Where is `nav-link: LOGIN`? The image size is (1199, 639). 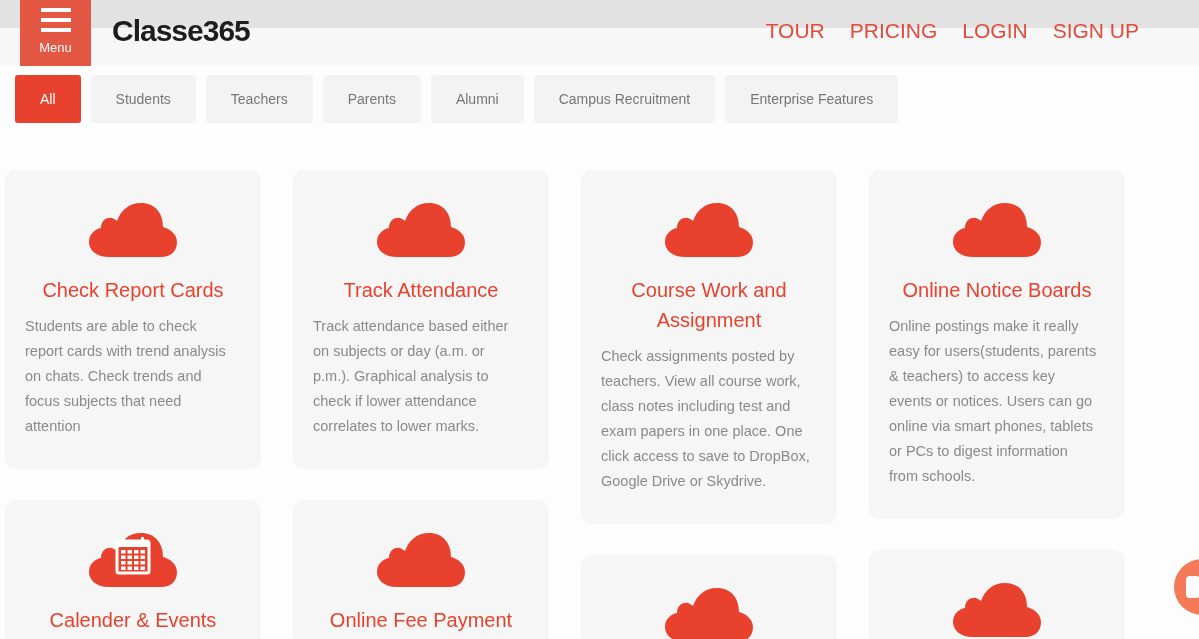
nav-link: LOGIN is located at coordinates (995, 30).